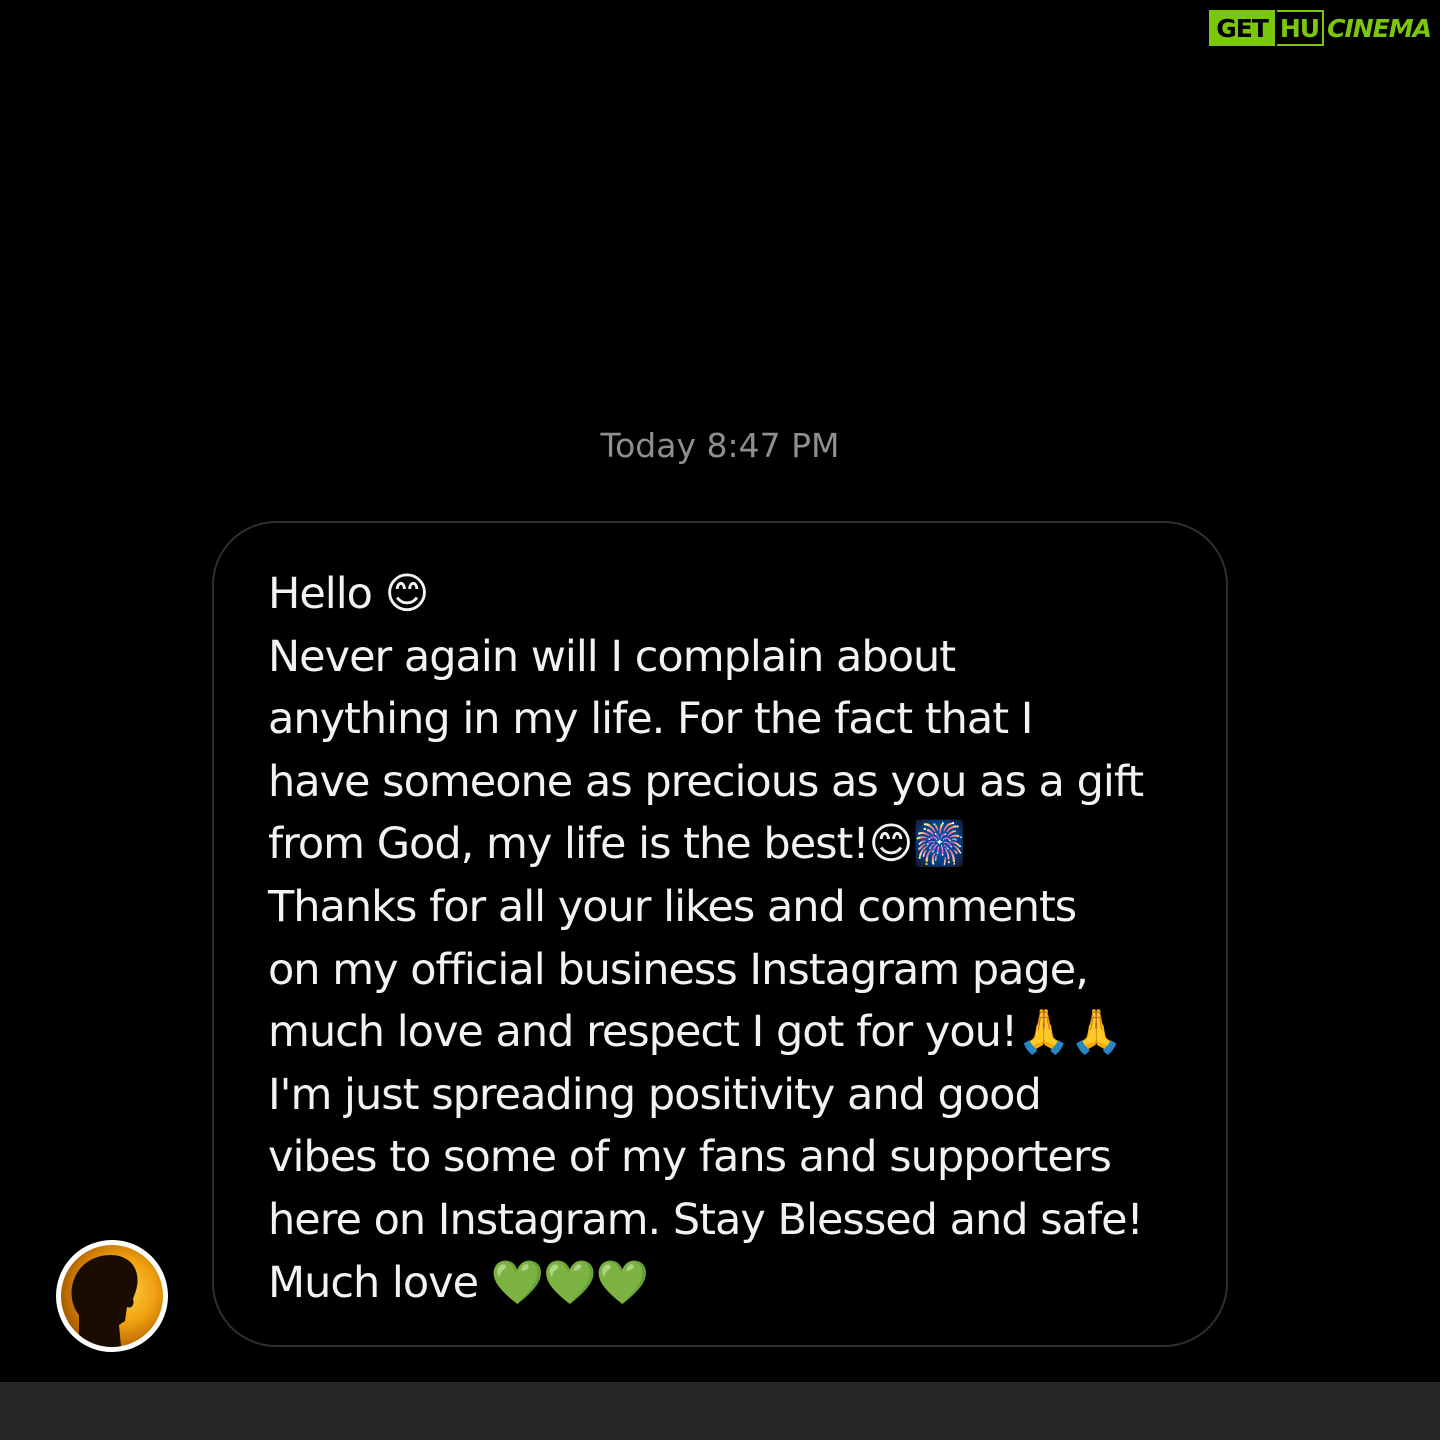 This screenshot has height=1440, width=1440. What do you see at coordinates (695, 1032) in the screenshot?
I see `message-line: much love and respect I got for you!🙏🙏` at bounding box center [695, 1032].